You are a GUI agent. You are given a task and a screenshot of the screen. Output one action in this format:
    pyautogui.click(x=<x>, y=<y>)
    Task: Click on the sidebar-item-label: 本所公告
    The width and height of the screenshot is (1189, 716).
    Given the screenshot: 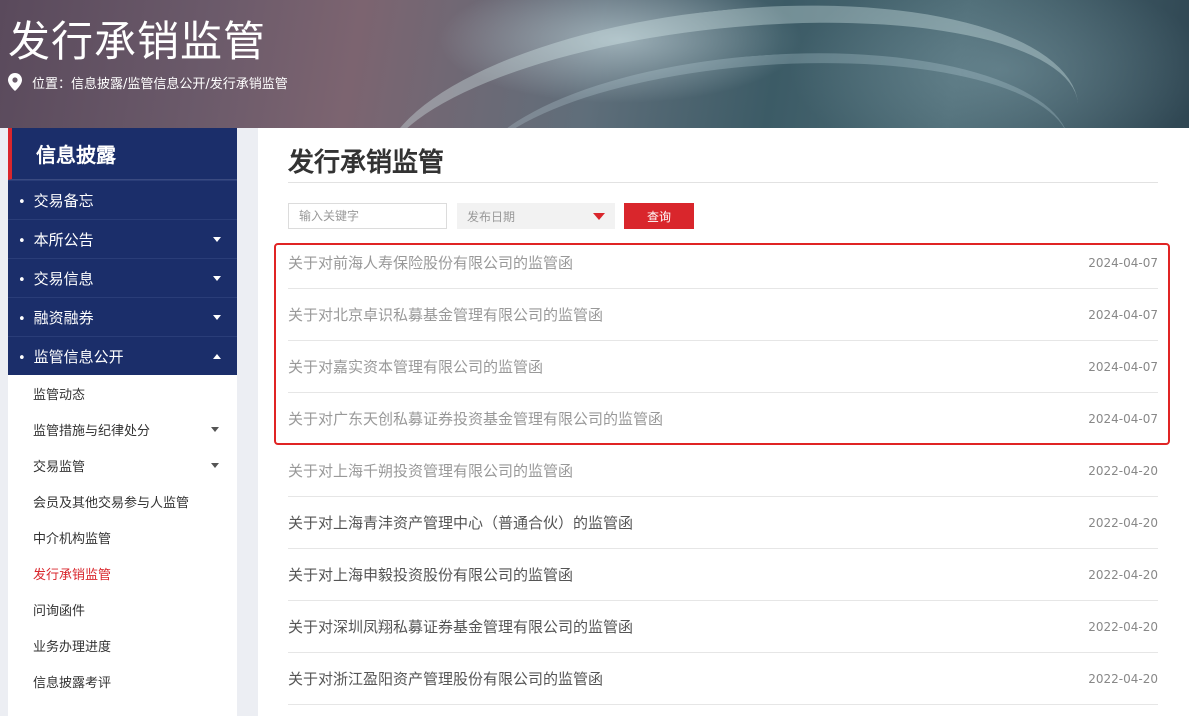 What is the action you would take?
    pyautogui.click(x=56, y=239)
    